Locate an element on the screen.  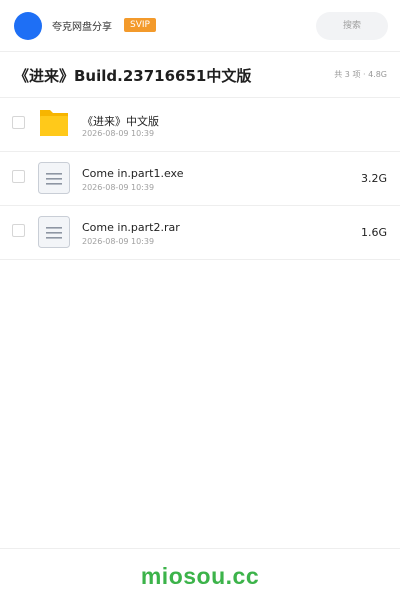
file-row-folder: 《进来》中文版 2026-08-09 10:39 is located at coordinates (200, 125).